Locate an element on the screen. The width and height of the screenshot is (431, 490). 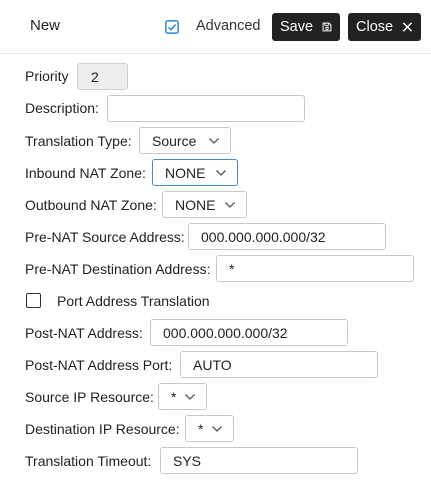
dialog-header: New Advanced Save Close is located at coordinates (215, 27).